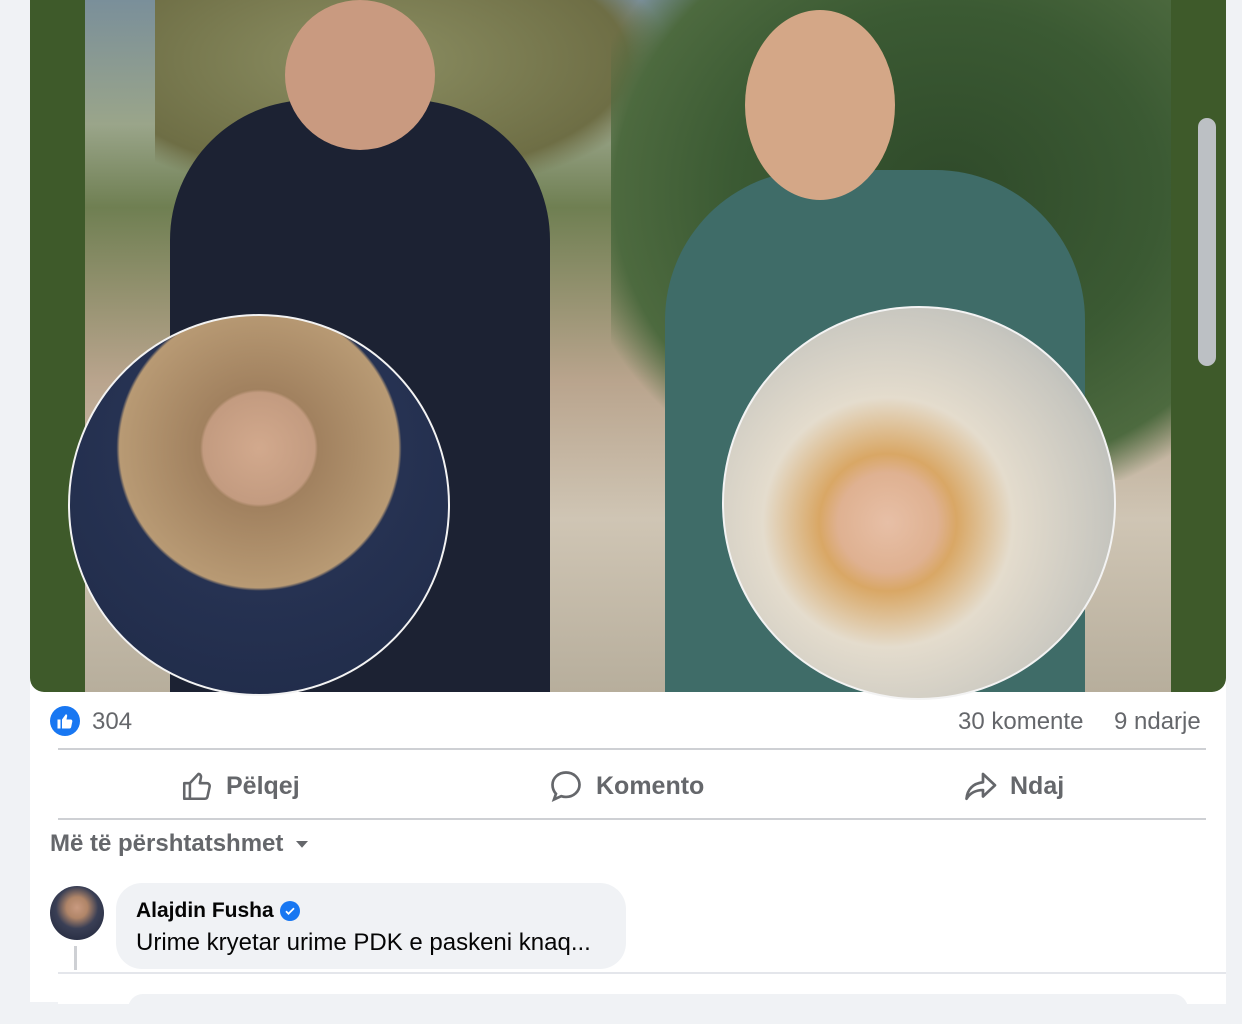 The image size is (1242, 1024). Describe the element at coordinates (259, 505) in the screenshot. I see `inset-portrait-man` at that location.